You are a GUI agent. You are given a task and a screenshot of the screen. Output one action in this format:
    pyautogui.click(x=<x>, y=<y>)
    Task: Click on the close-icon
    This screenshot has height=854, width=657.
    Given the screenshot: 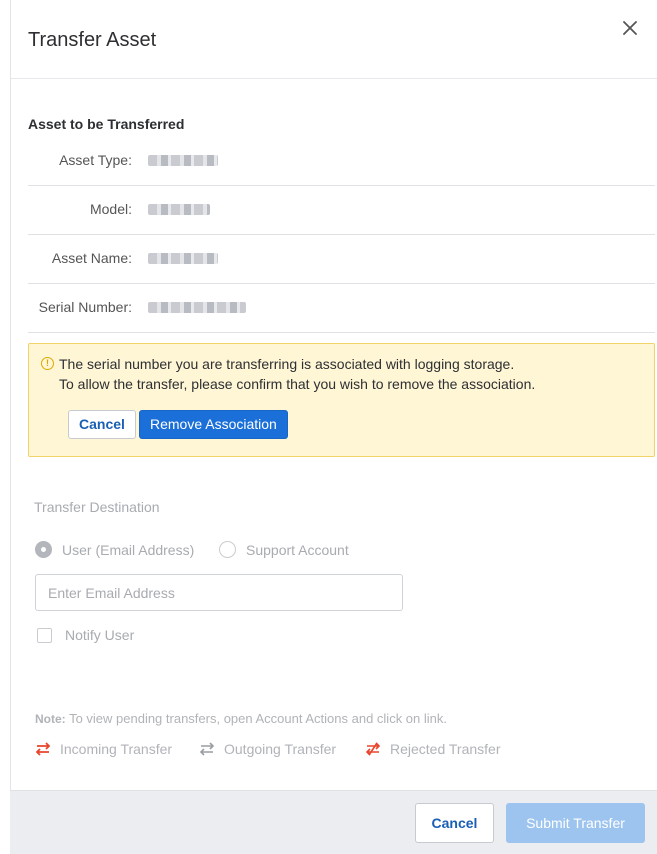 What is the action you would take?
    pyautogui.click(x=630, y=28)
    